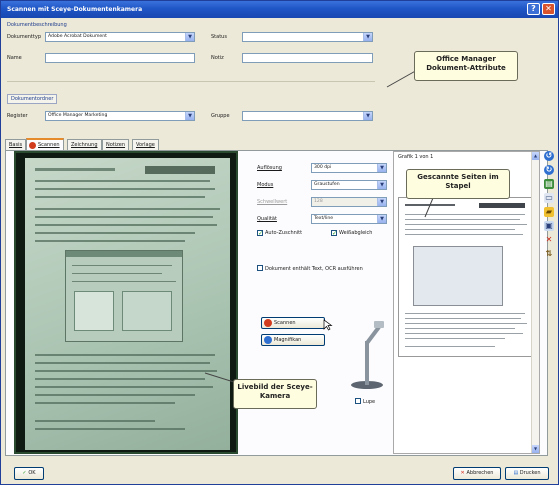 Image resolution: width=559 pixels, height=485 pixels. Describe the element at coordinates (530, 473) in the screenshot. I see `print-button-label: Drucken` at that location.